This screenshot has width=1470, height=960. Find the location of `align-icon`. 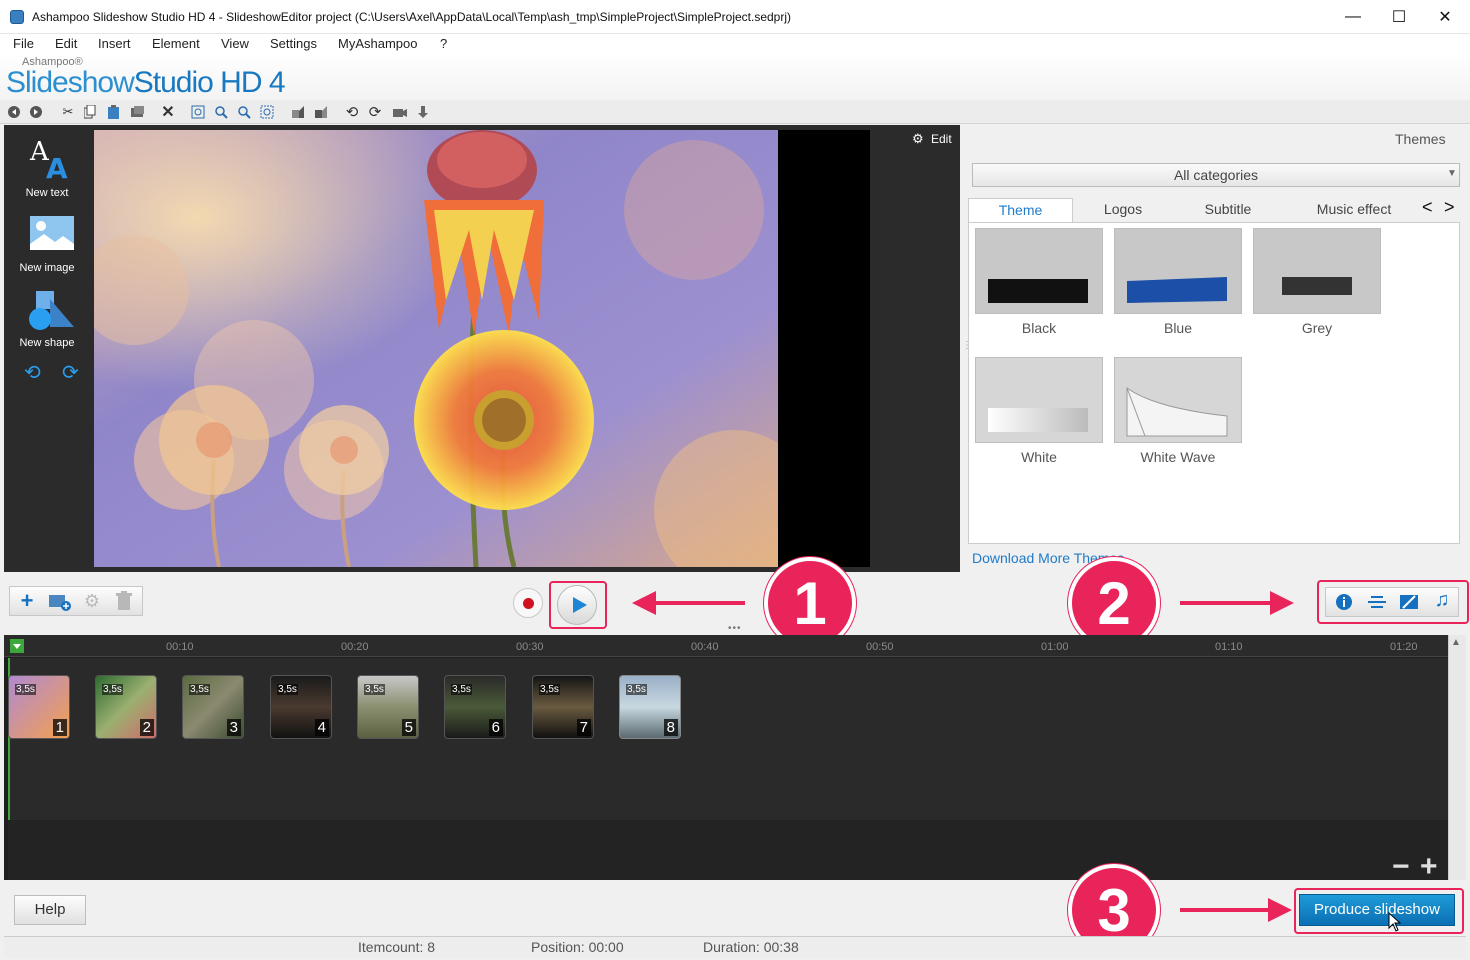

align-icon is located at coordinates (1377, 602).